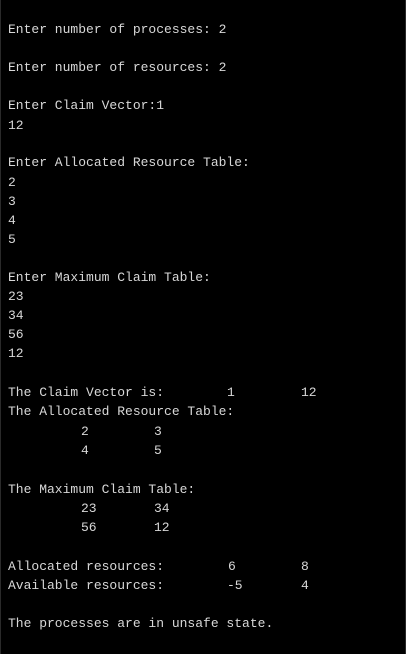 This screenshot has width=406, height=654. What do you see at coordinates (117, 29) in the screenshot?
I see `prompt-processes: Enter number of processes: 2` at bounding box center [117, 29].